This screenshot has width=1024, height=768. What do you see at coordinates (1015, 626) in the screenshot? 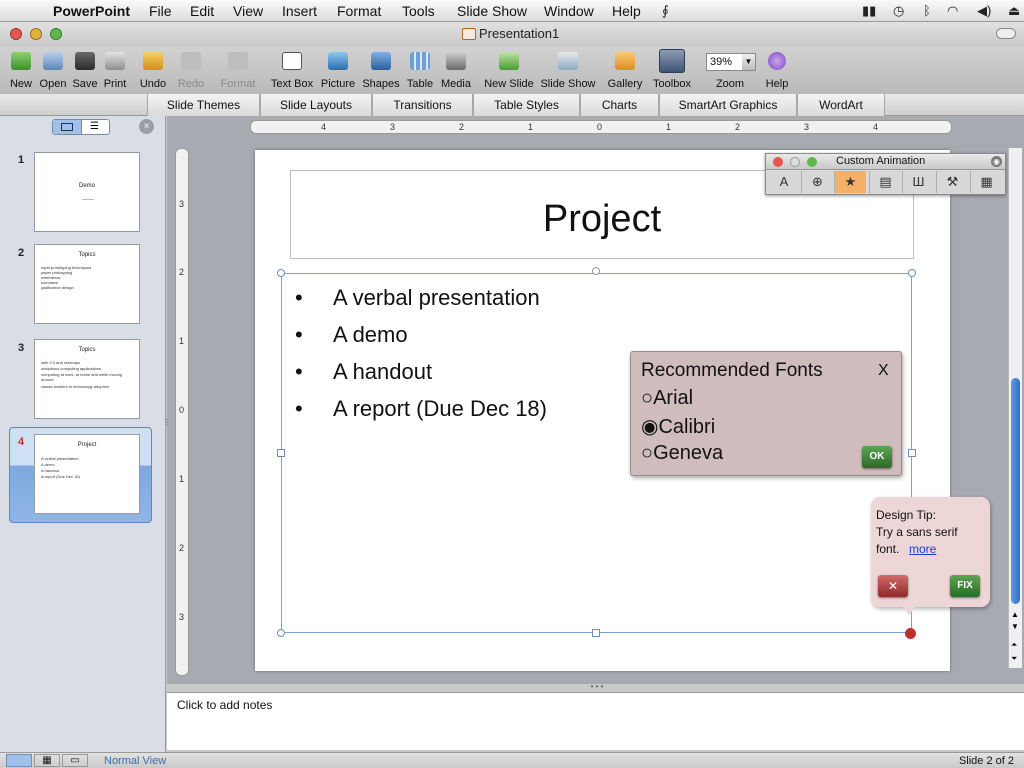
I see `scroll-down-arrow-icon: ▼` at bounding box center [1015, 626].